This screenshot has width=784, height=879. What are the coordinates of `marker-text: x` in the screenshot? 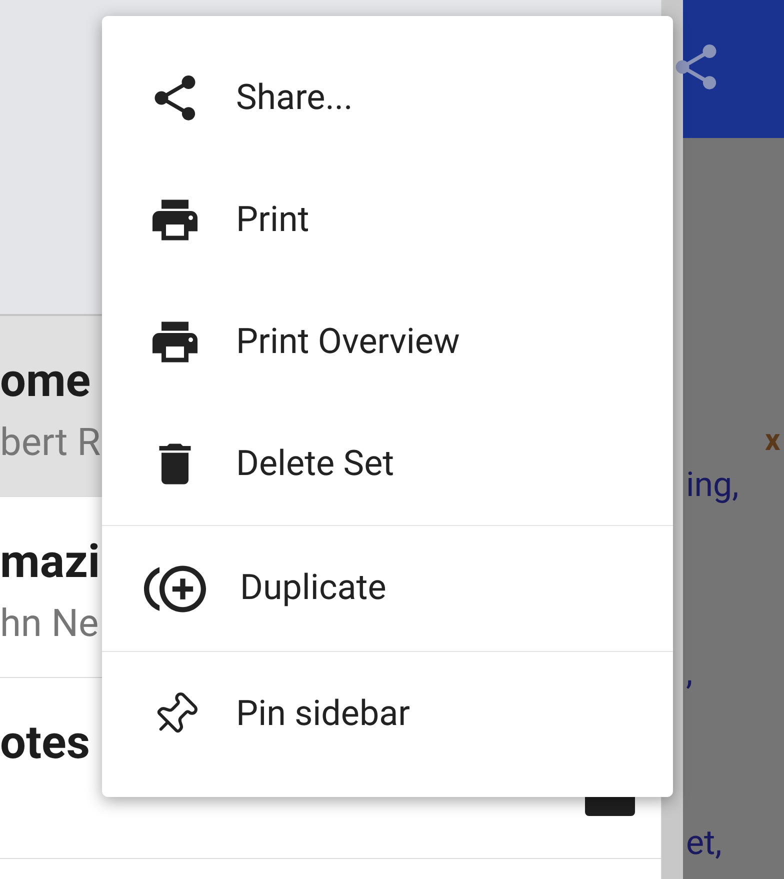 It's located at (772, 441).